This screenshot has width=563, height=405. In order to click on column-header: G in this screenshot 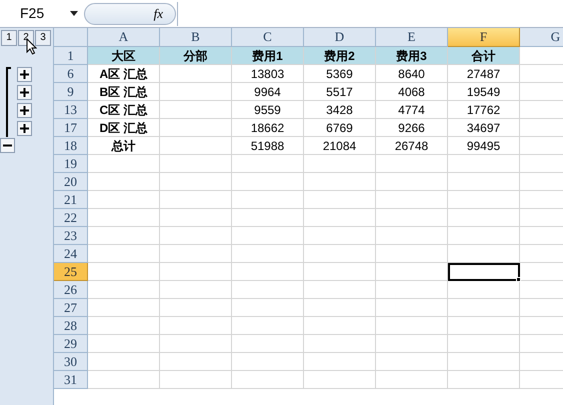, I will do `click(541, 37)`.